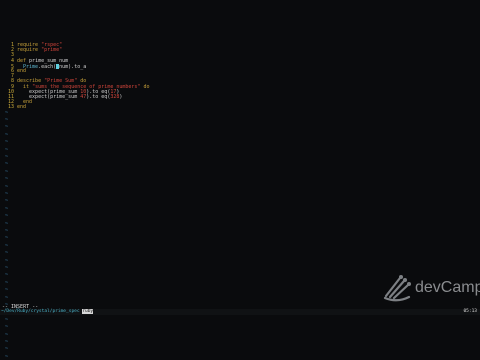  I want to click on status-cursor-position: 05:13, so click(470, 311).